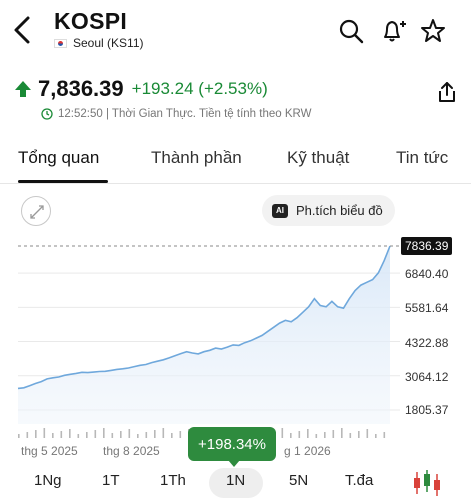  What do you see at coordinates (235, 32) in the screenshot?
I see `header: KOSPI Seoul (KS11)` at bounding box center [235, 32].